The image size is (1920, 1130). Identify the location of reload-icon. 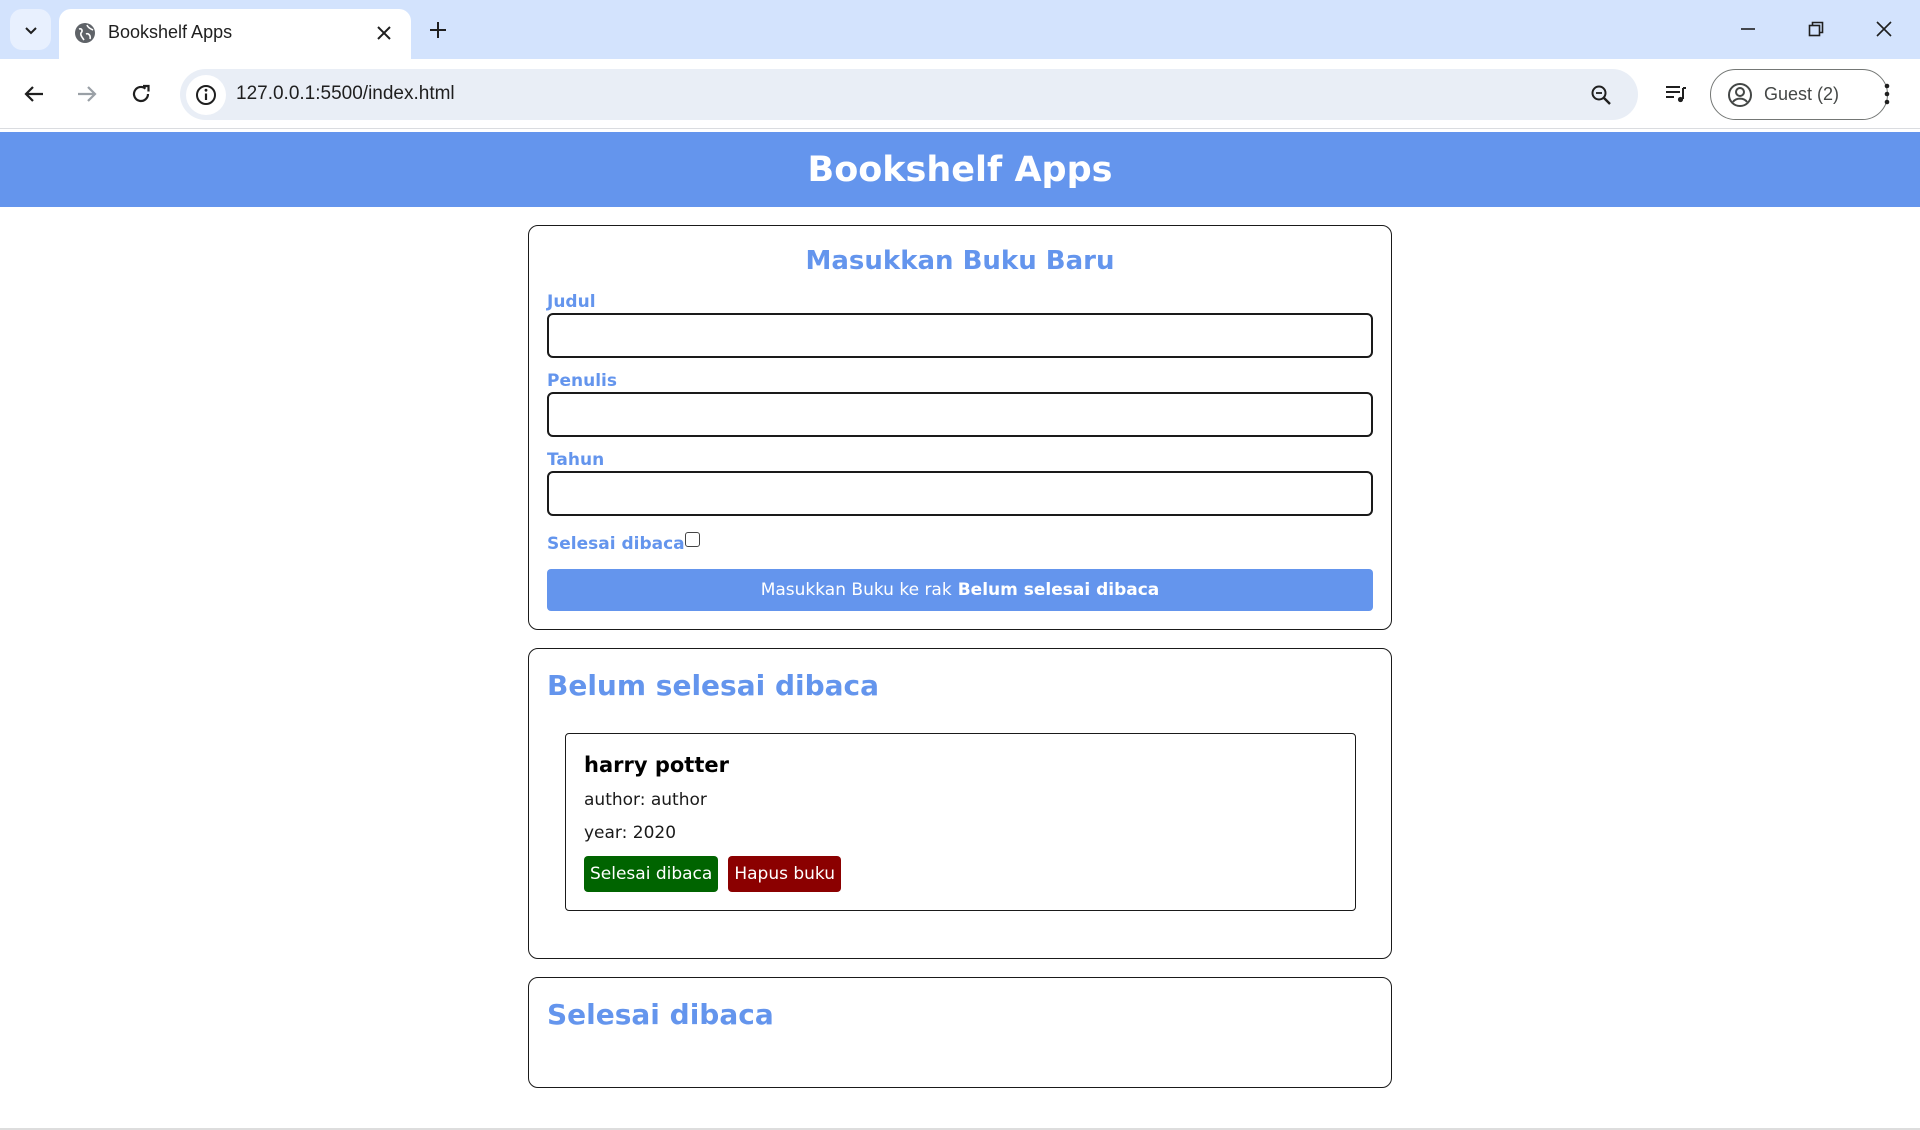
(141, 93).